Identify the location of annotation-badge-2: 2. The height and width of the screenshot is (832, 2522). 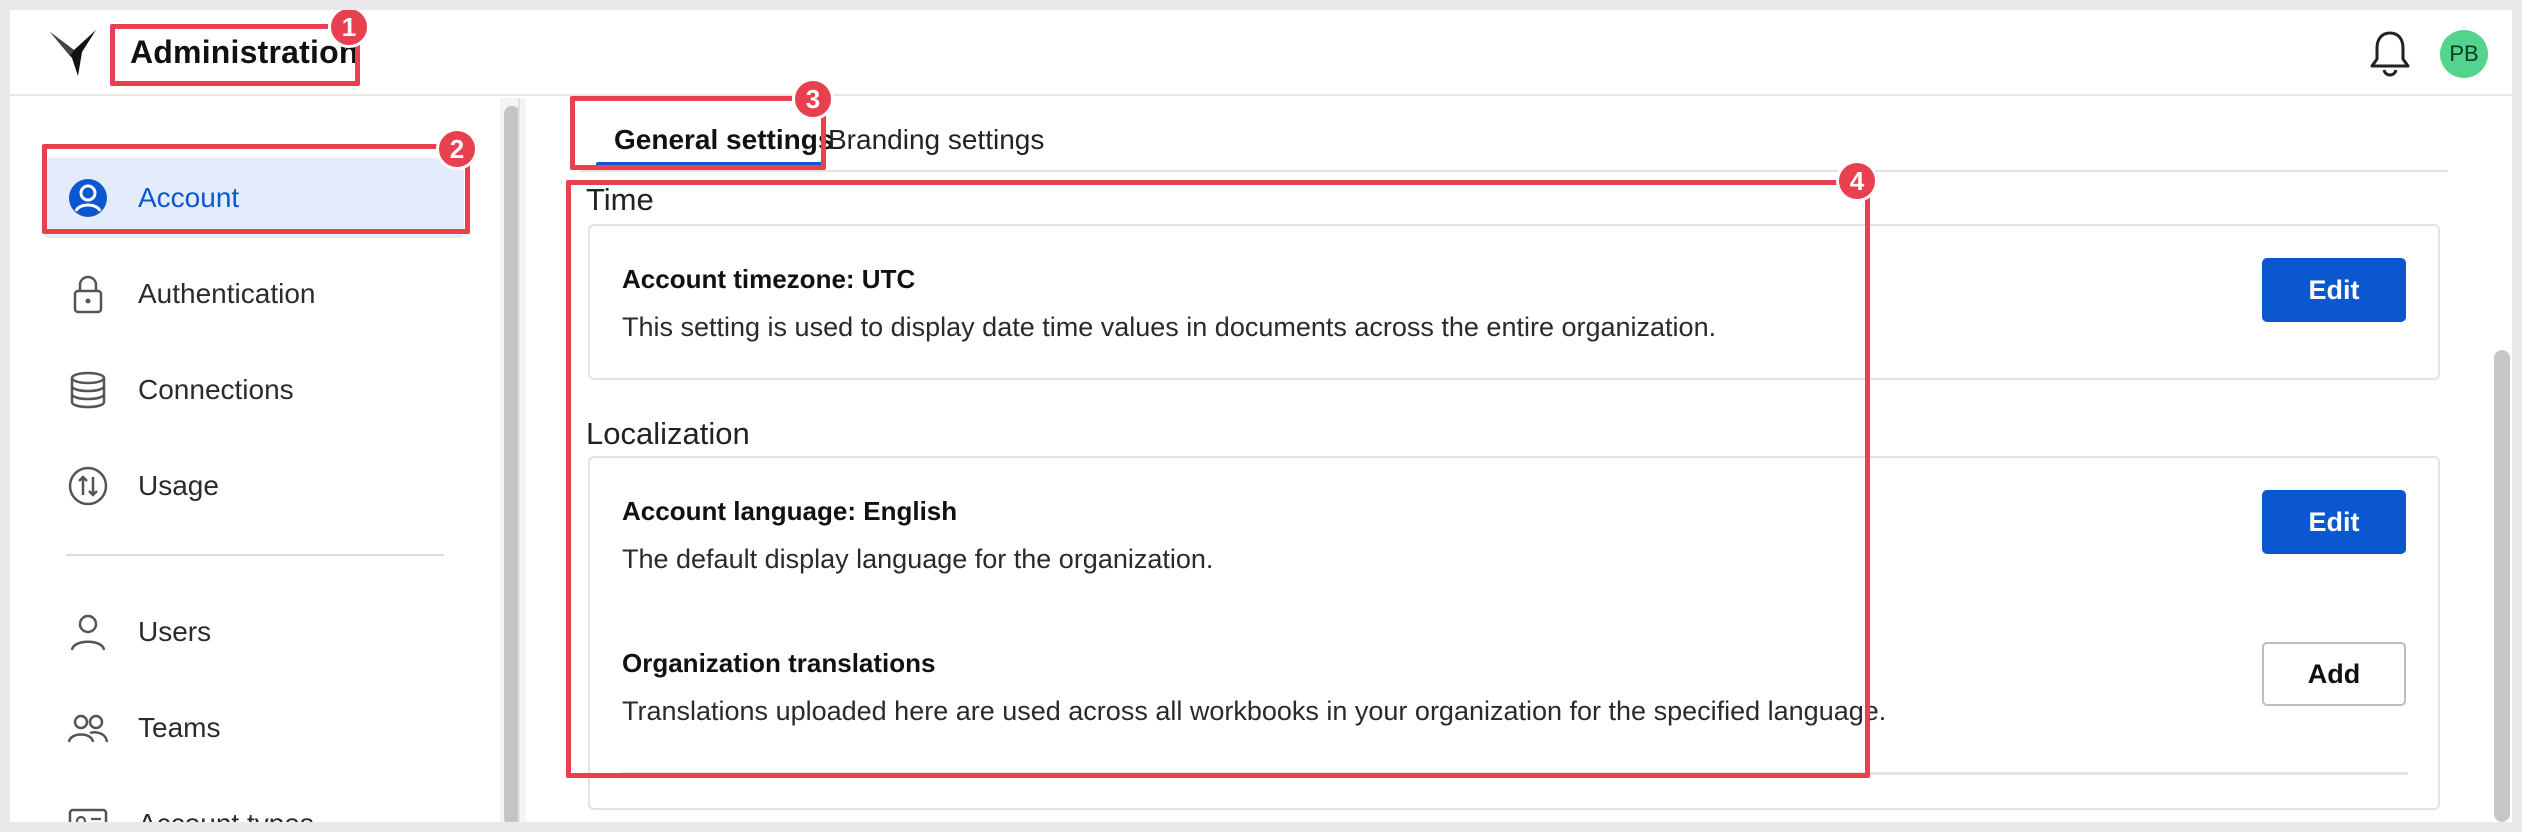
(457, 149).